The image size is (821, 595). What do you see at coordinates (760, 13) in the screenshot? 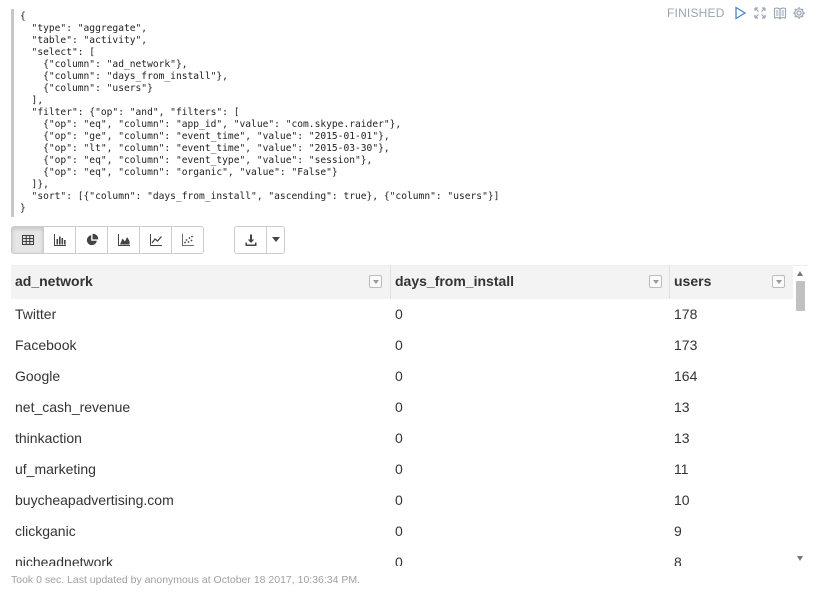
I see `expand-icon` at bounding box center [760, 13].